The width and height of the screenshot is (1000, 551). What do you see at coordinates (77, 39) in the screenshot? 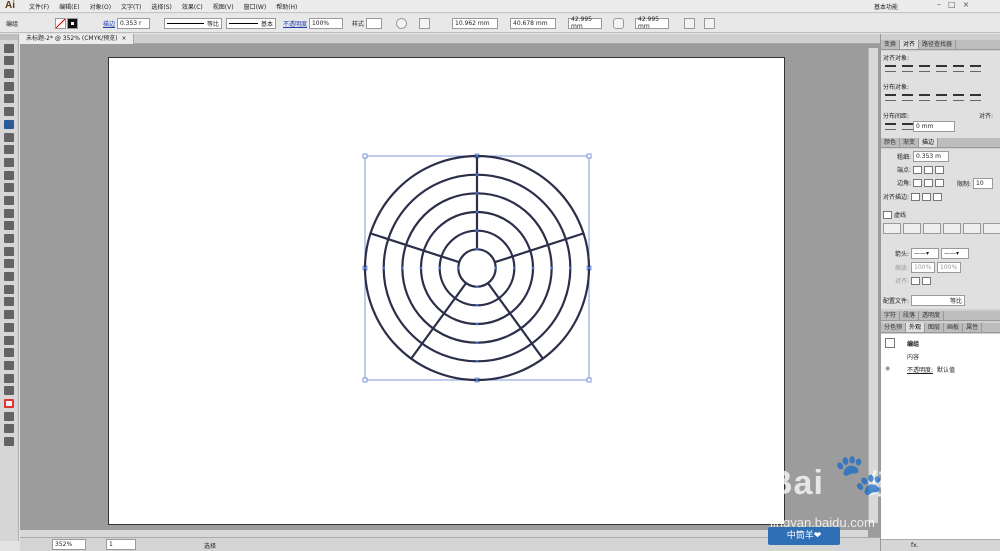
I see `document-tab: 未标题-2* @ 352% (CMYK/预览) ×` at bounding box center [77, 39].